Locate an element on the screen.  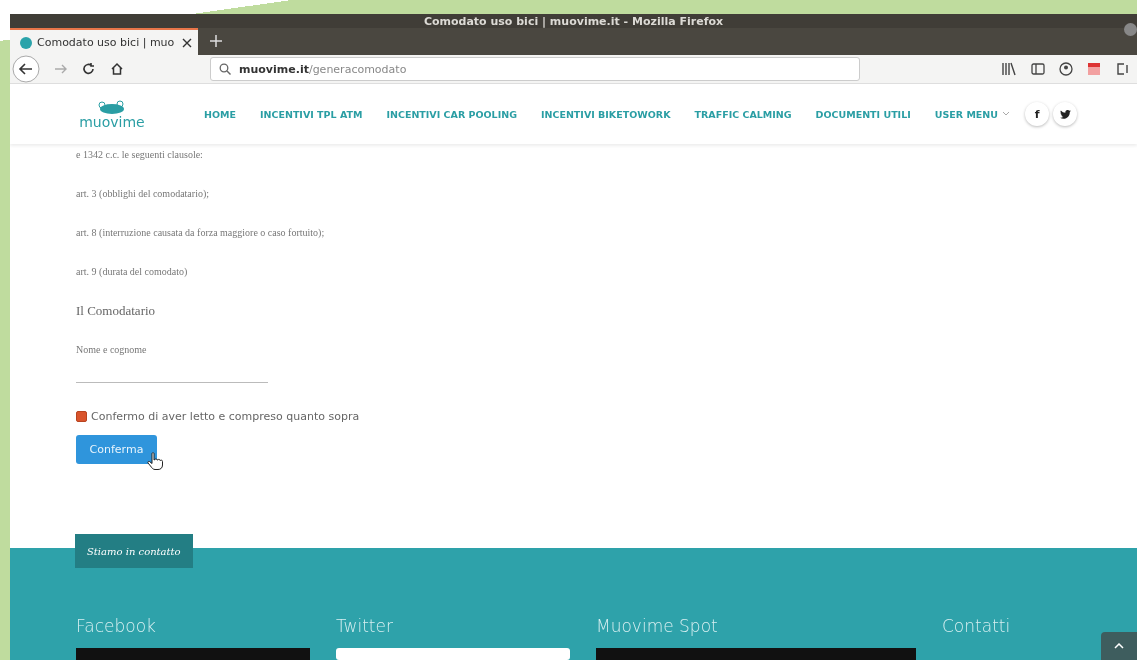
back-icon is located at coordinates (26, 69).